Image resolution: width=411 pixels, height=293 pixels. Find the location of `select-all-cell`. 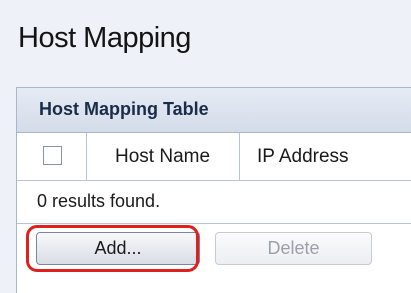

select-all-cell is located at coordinates (52, 156).